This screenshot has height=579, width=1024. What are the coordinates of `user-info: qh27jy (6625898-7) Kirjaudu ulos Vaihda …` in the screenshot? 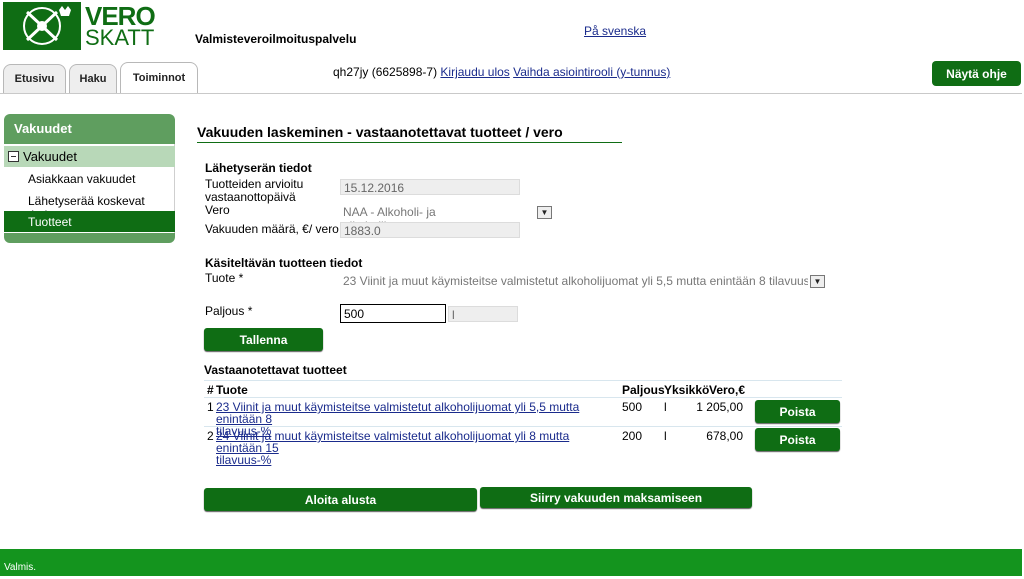 It's located at (501, 72).